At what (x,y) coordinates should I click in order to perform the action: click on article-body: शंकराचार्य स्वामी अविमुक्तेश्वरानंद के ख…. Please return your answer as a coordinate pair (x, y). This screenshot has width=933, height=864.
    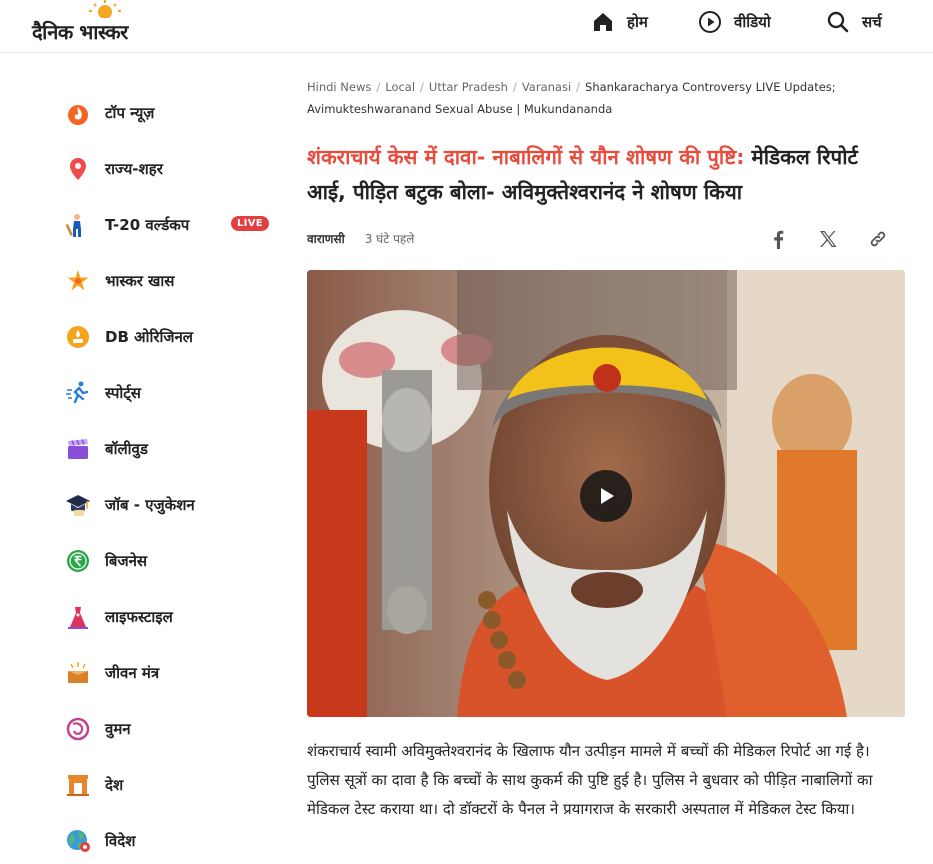
    Looking at the image, I should click on (590, 780).